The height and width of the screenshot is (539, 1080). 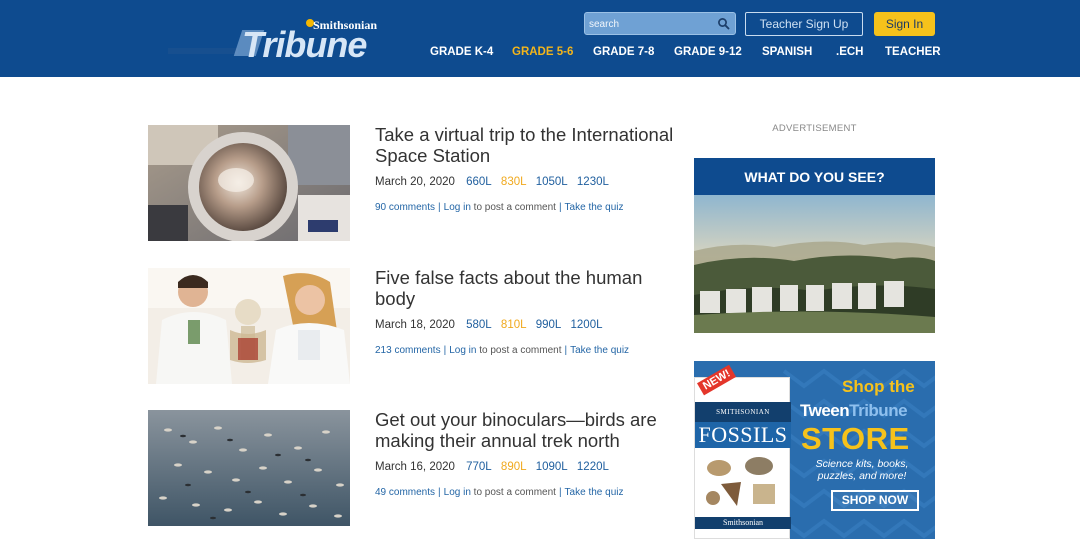 I want to click on lexile-level-link: 990L, so click(x=549, y=325).